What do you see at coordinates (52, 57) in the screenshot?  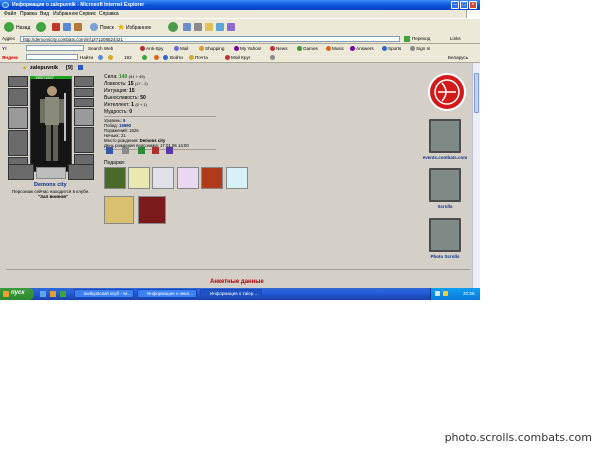 I see `yandex-search-input` at bounding box center [52, 57].